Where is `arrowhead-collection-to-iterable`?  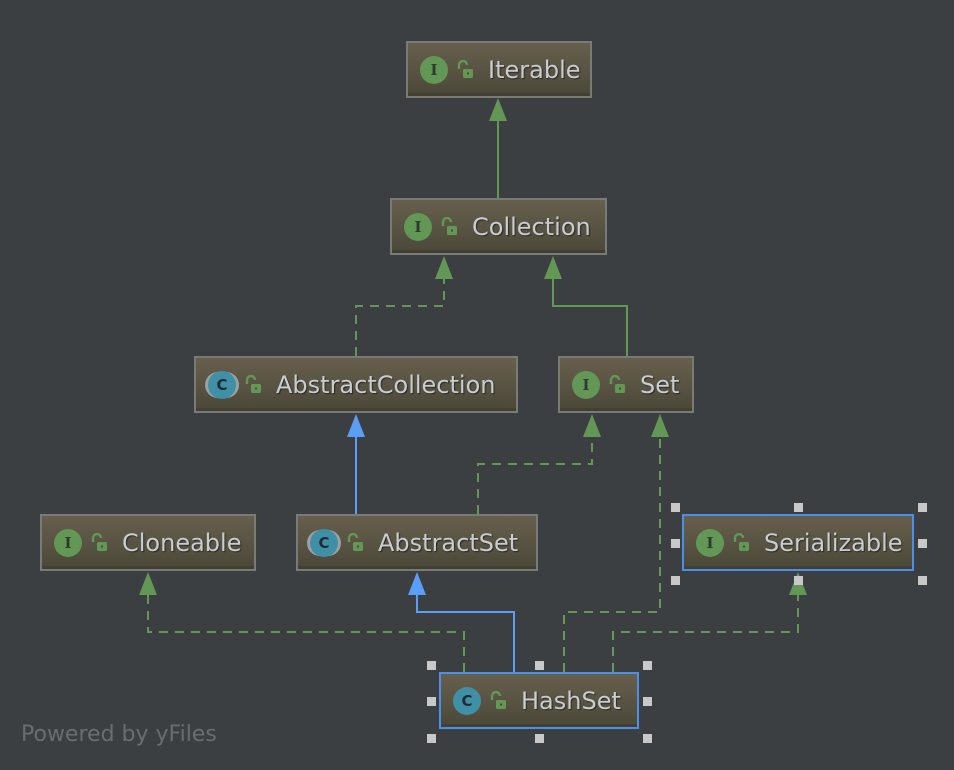
arrowhead-collection-to-iterable is located at coordinates (498, 109).